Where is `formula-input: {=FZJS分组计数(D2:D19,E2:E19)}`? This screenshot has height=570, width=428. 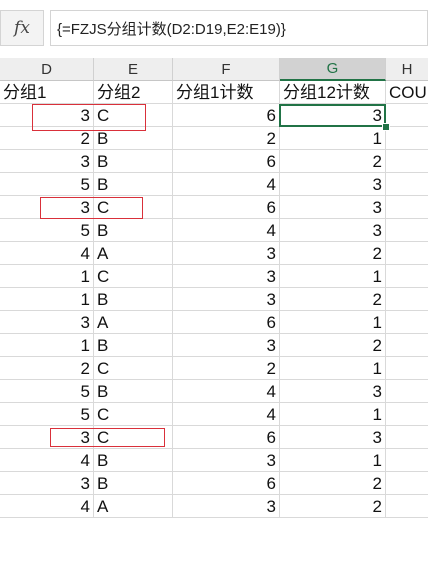 formula-input: {=FZJS分组计数(D2:D19,E2:E19)} is located at coordinates (239, 28).